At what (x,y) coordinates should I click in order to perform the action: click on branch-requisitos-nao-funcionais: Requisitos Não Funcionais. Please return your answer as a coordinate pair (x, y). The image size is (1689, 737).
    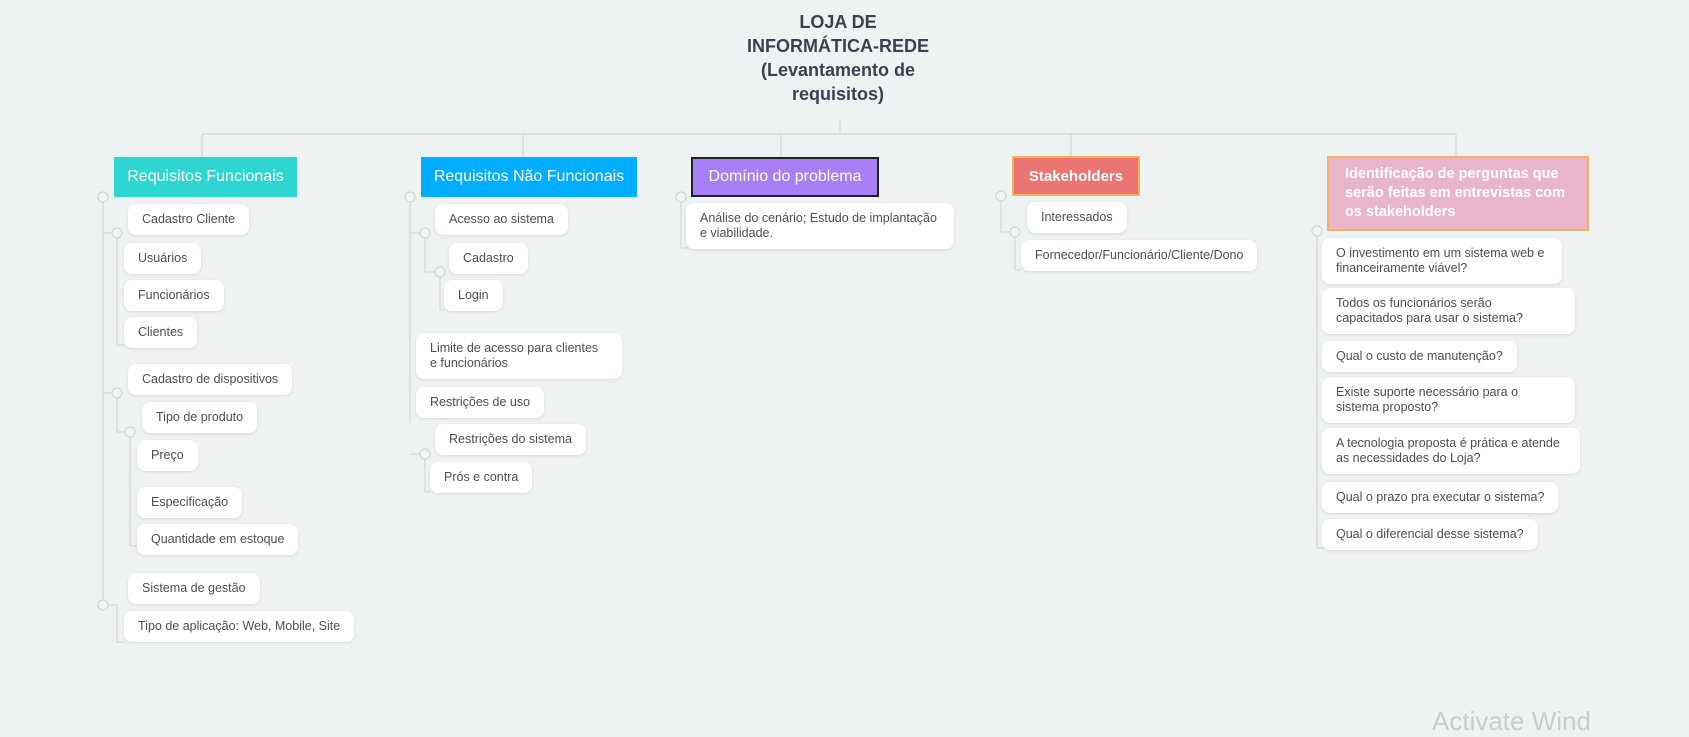
    Looking at the image, I should click on (529, 177).